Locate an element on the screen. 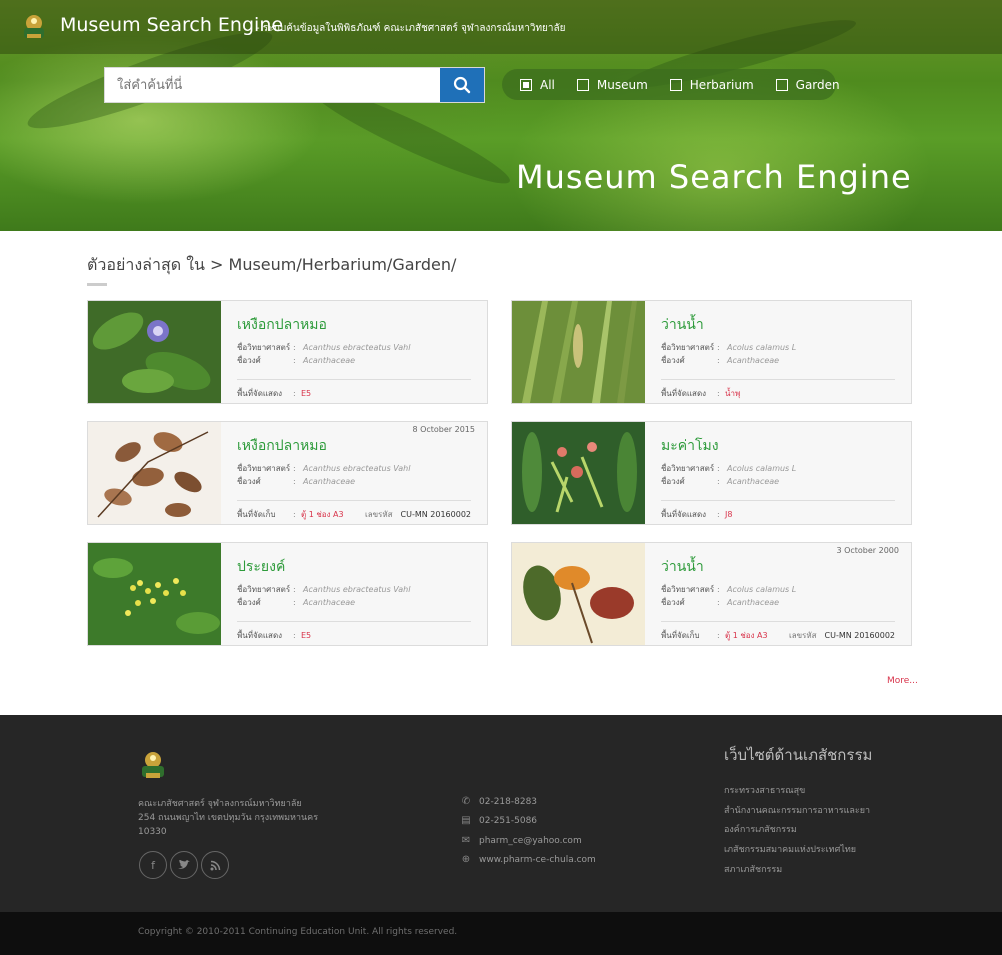 The height and width of the screenshot is (955, 1002). site-title: Museum Search Engine is located at coordinates (171, 25).